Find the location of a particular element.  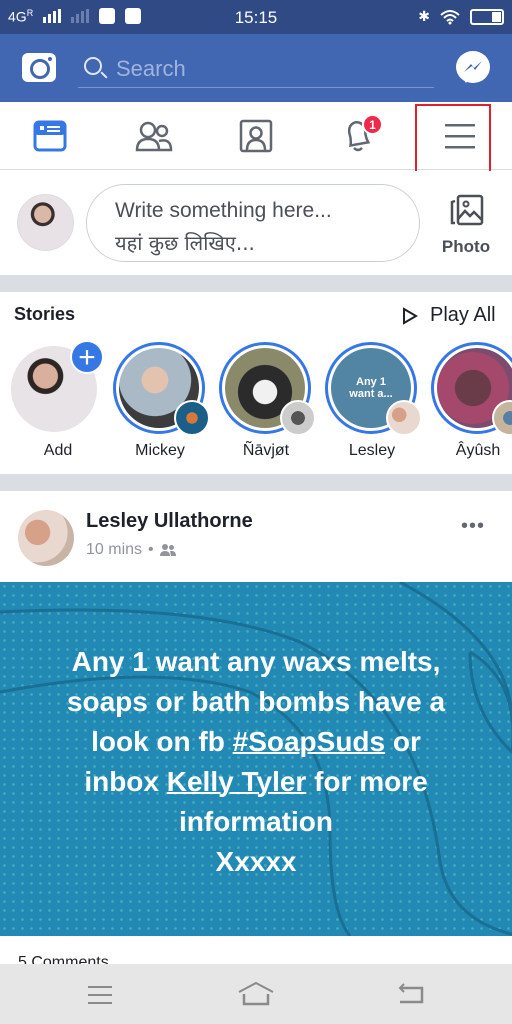

camera-icon is located at coordinates (39, 67).